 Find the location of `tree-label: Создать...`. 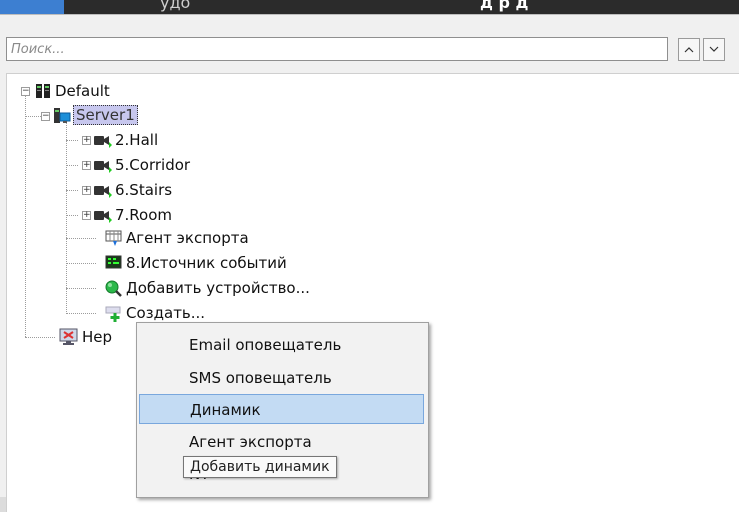

tree-label: Создать... is located at coordinates (166, 313).